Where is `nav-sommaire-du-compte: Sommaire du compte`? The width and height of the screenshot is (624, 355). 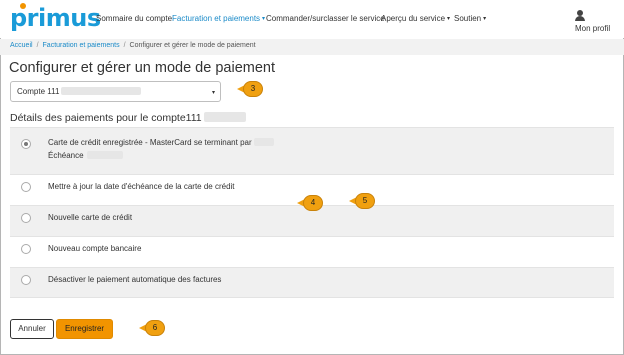
nav-sommaire-du-compte: Sommaire du compte is located at coordinates (134, 18).